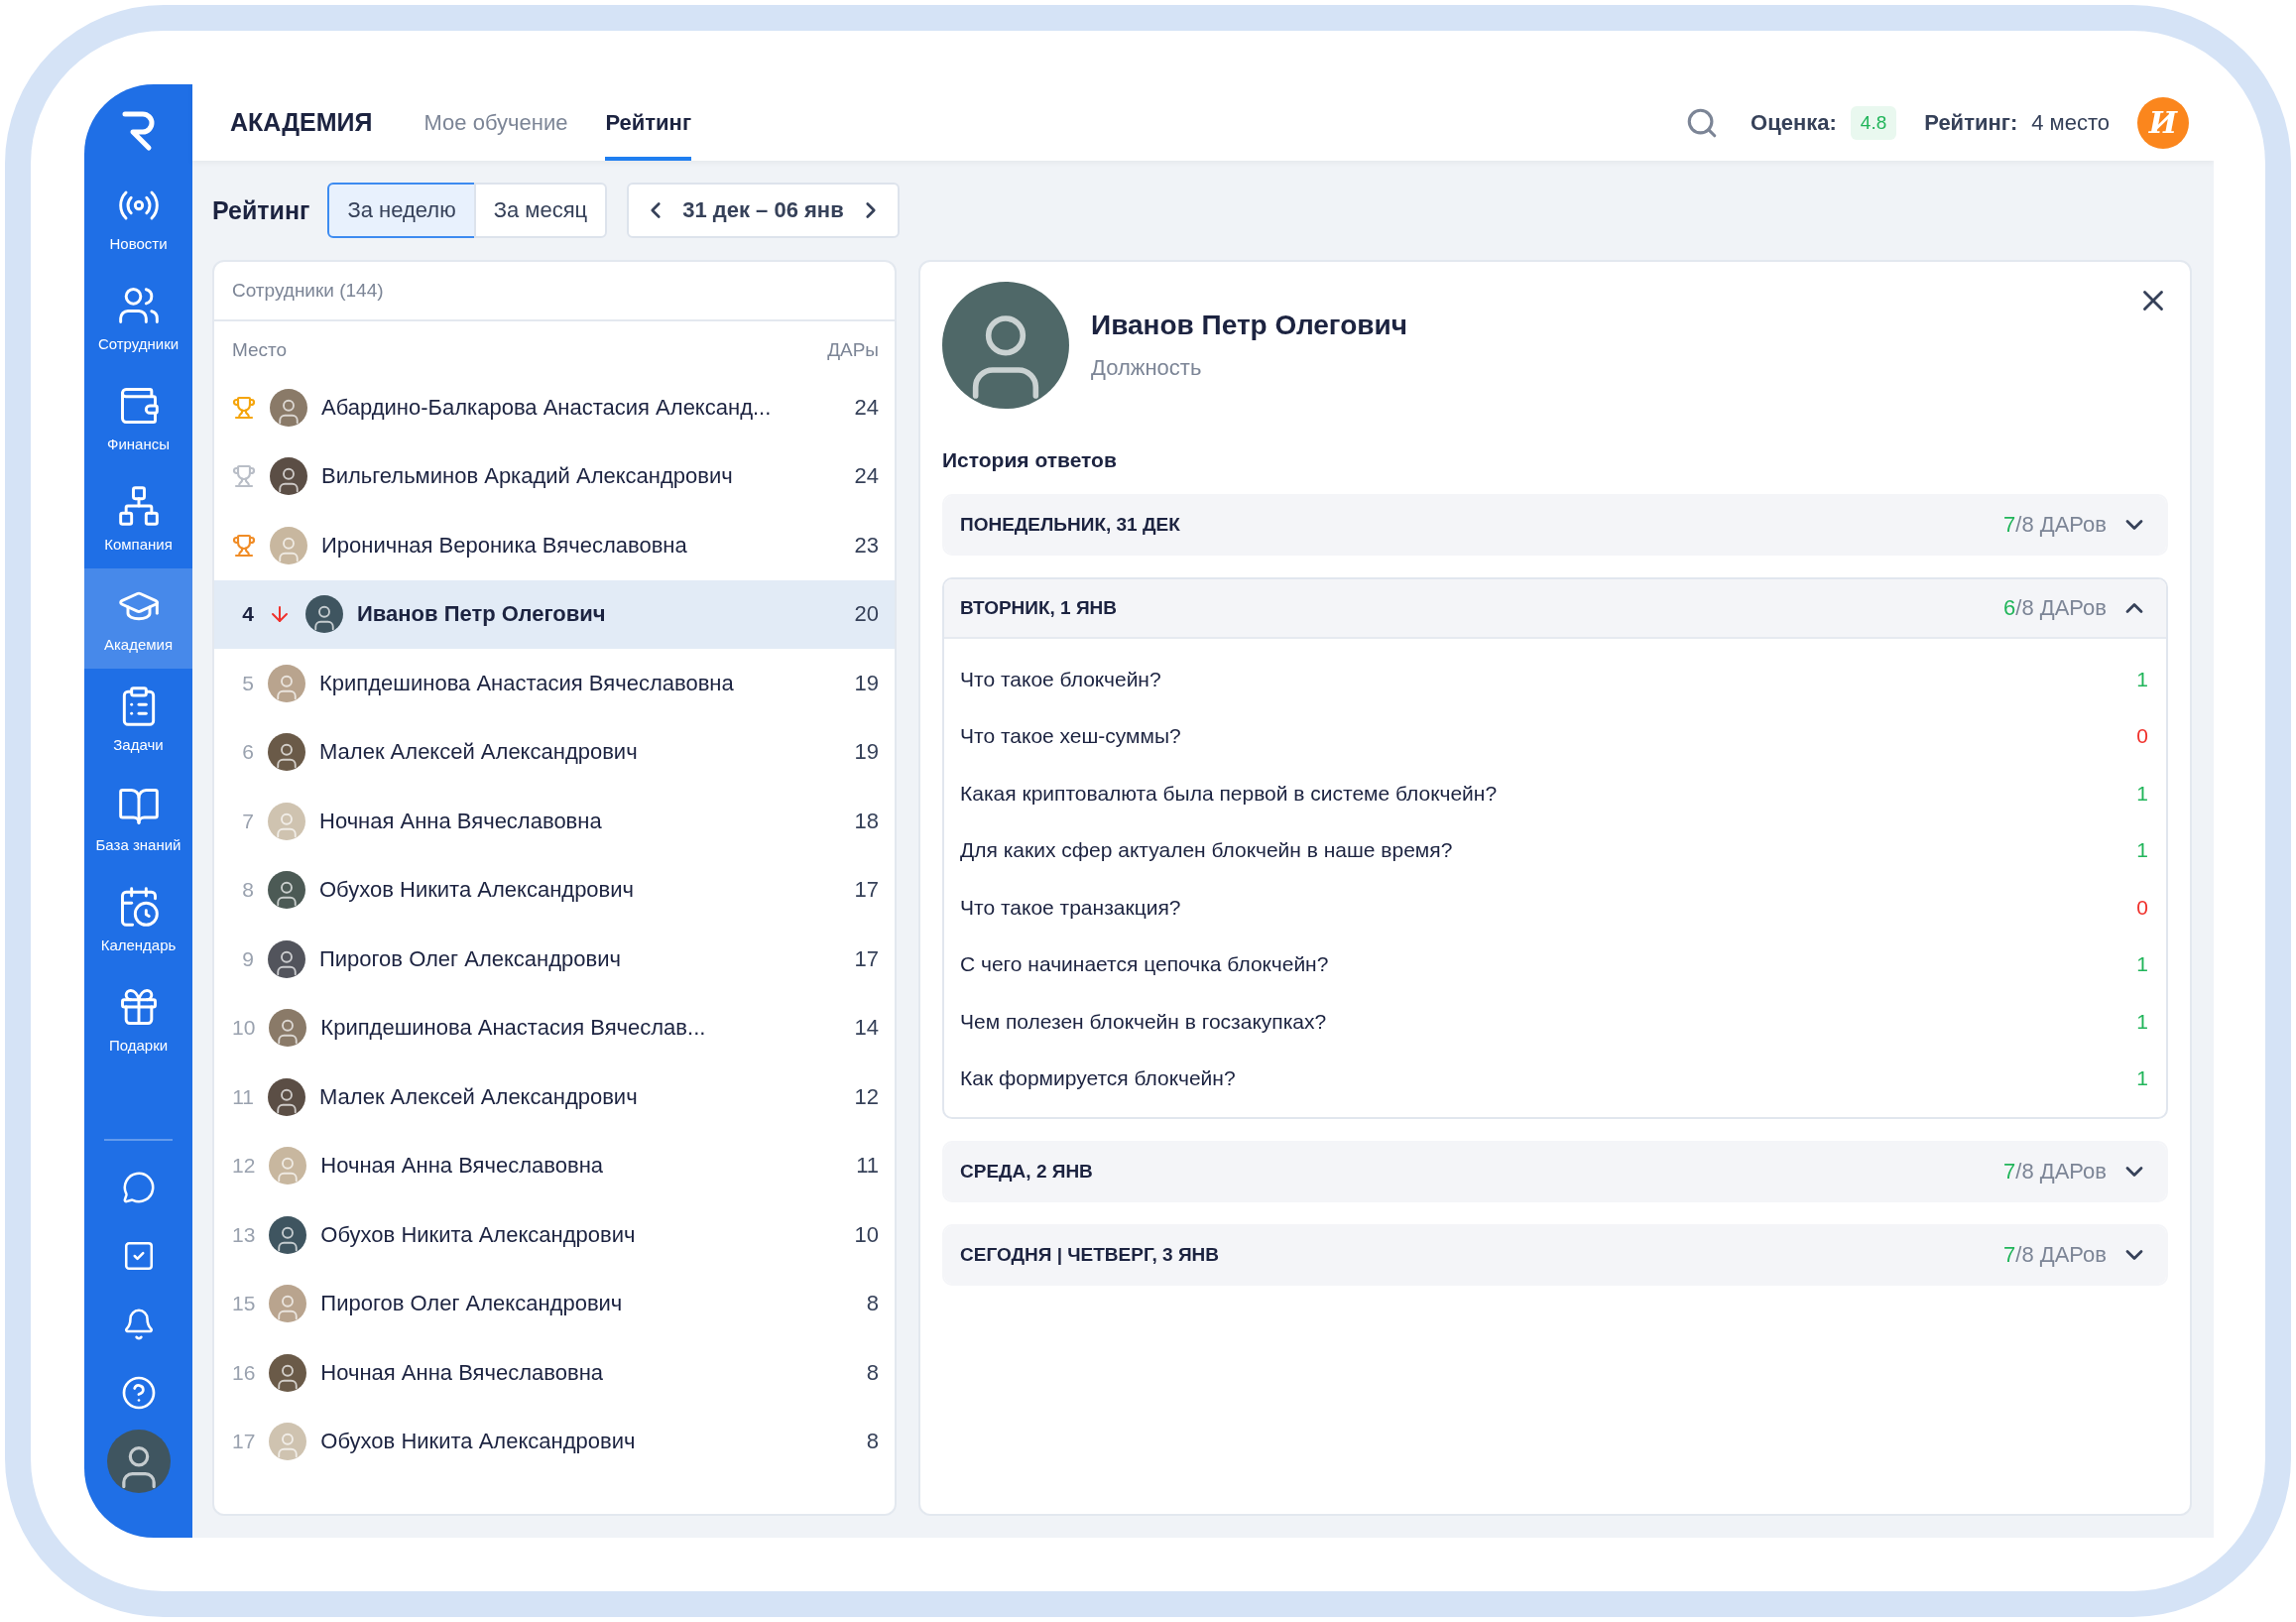 The image size is (2296, 1622). I want to click on network-icon, so click(138, 506).